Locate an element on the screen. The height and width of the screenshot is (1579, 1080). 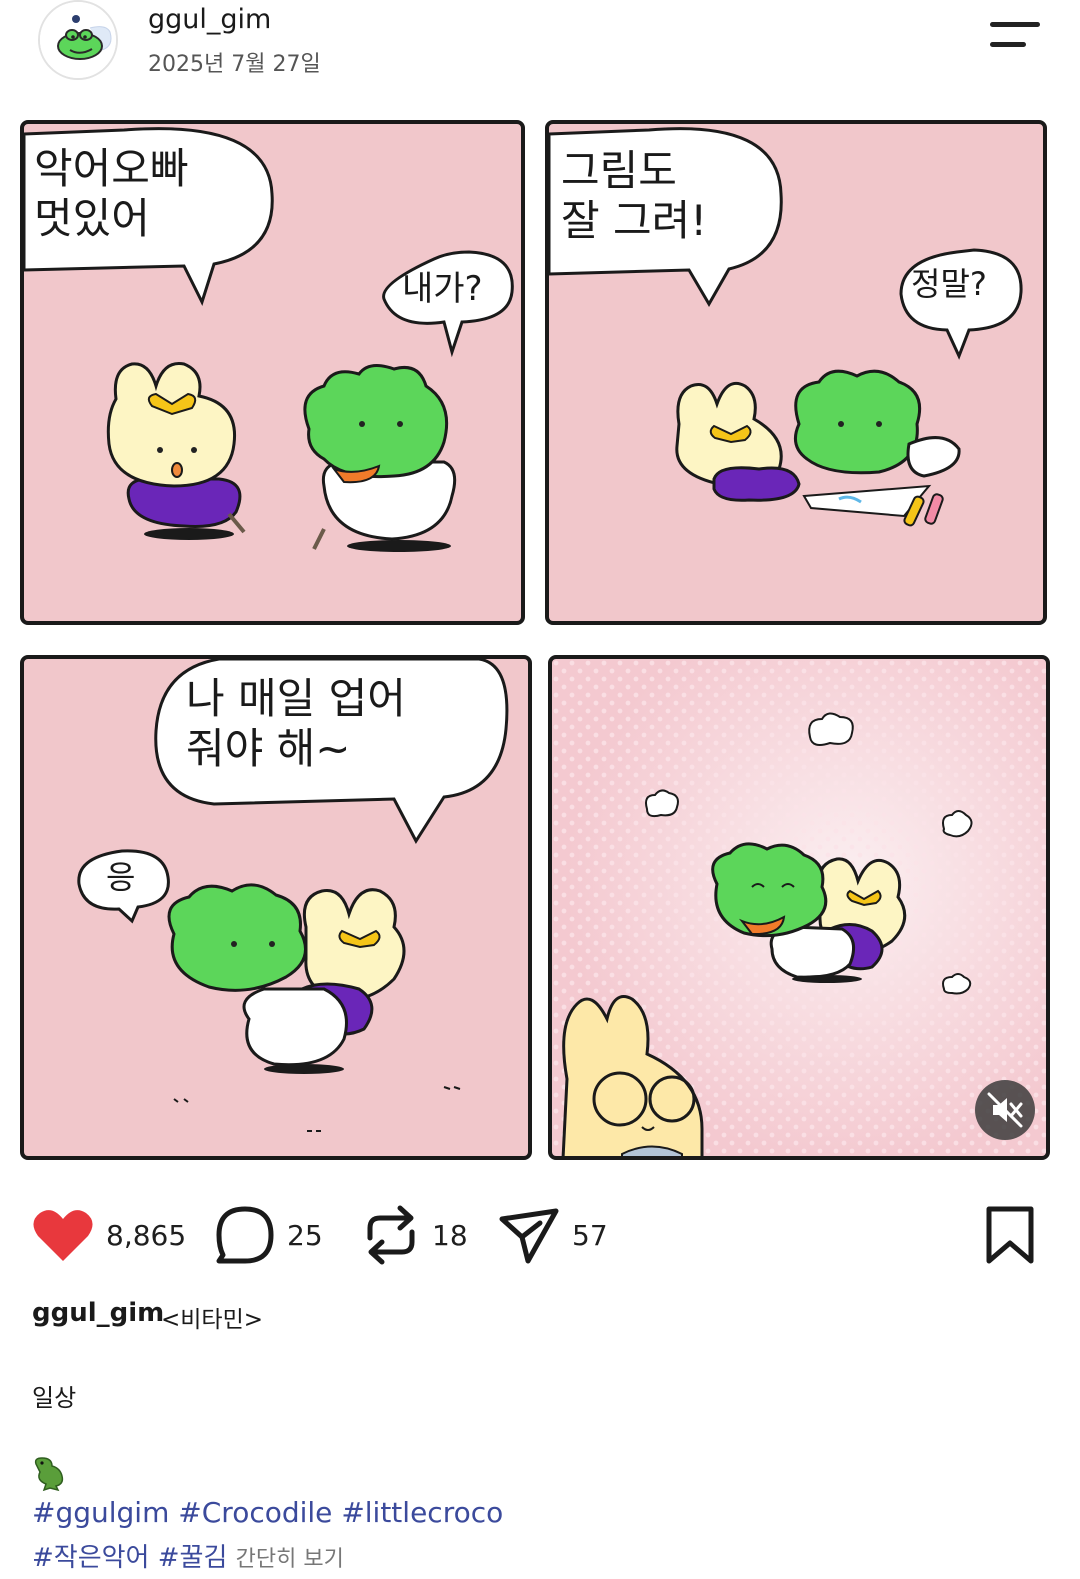
speech-bubble-2-text: 내가? is located at coordinates (442, 289).